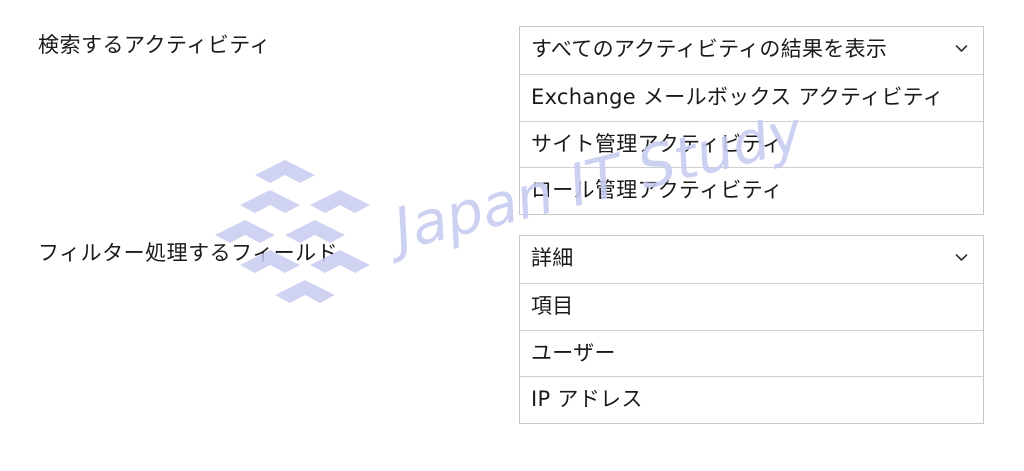 This screenshot has height=471, width=1024. Describe the element at coordinates (737, 96) in the screenshot. I see `option-label: Exchange メールボックス アクティビティ` at that location.